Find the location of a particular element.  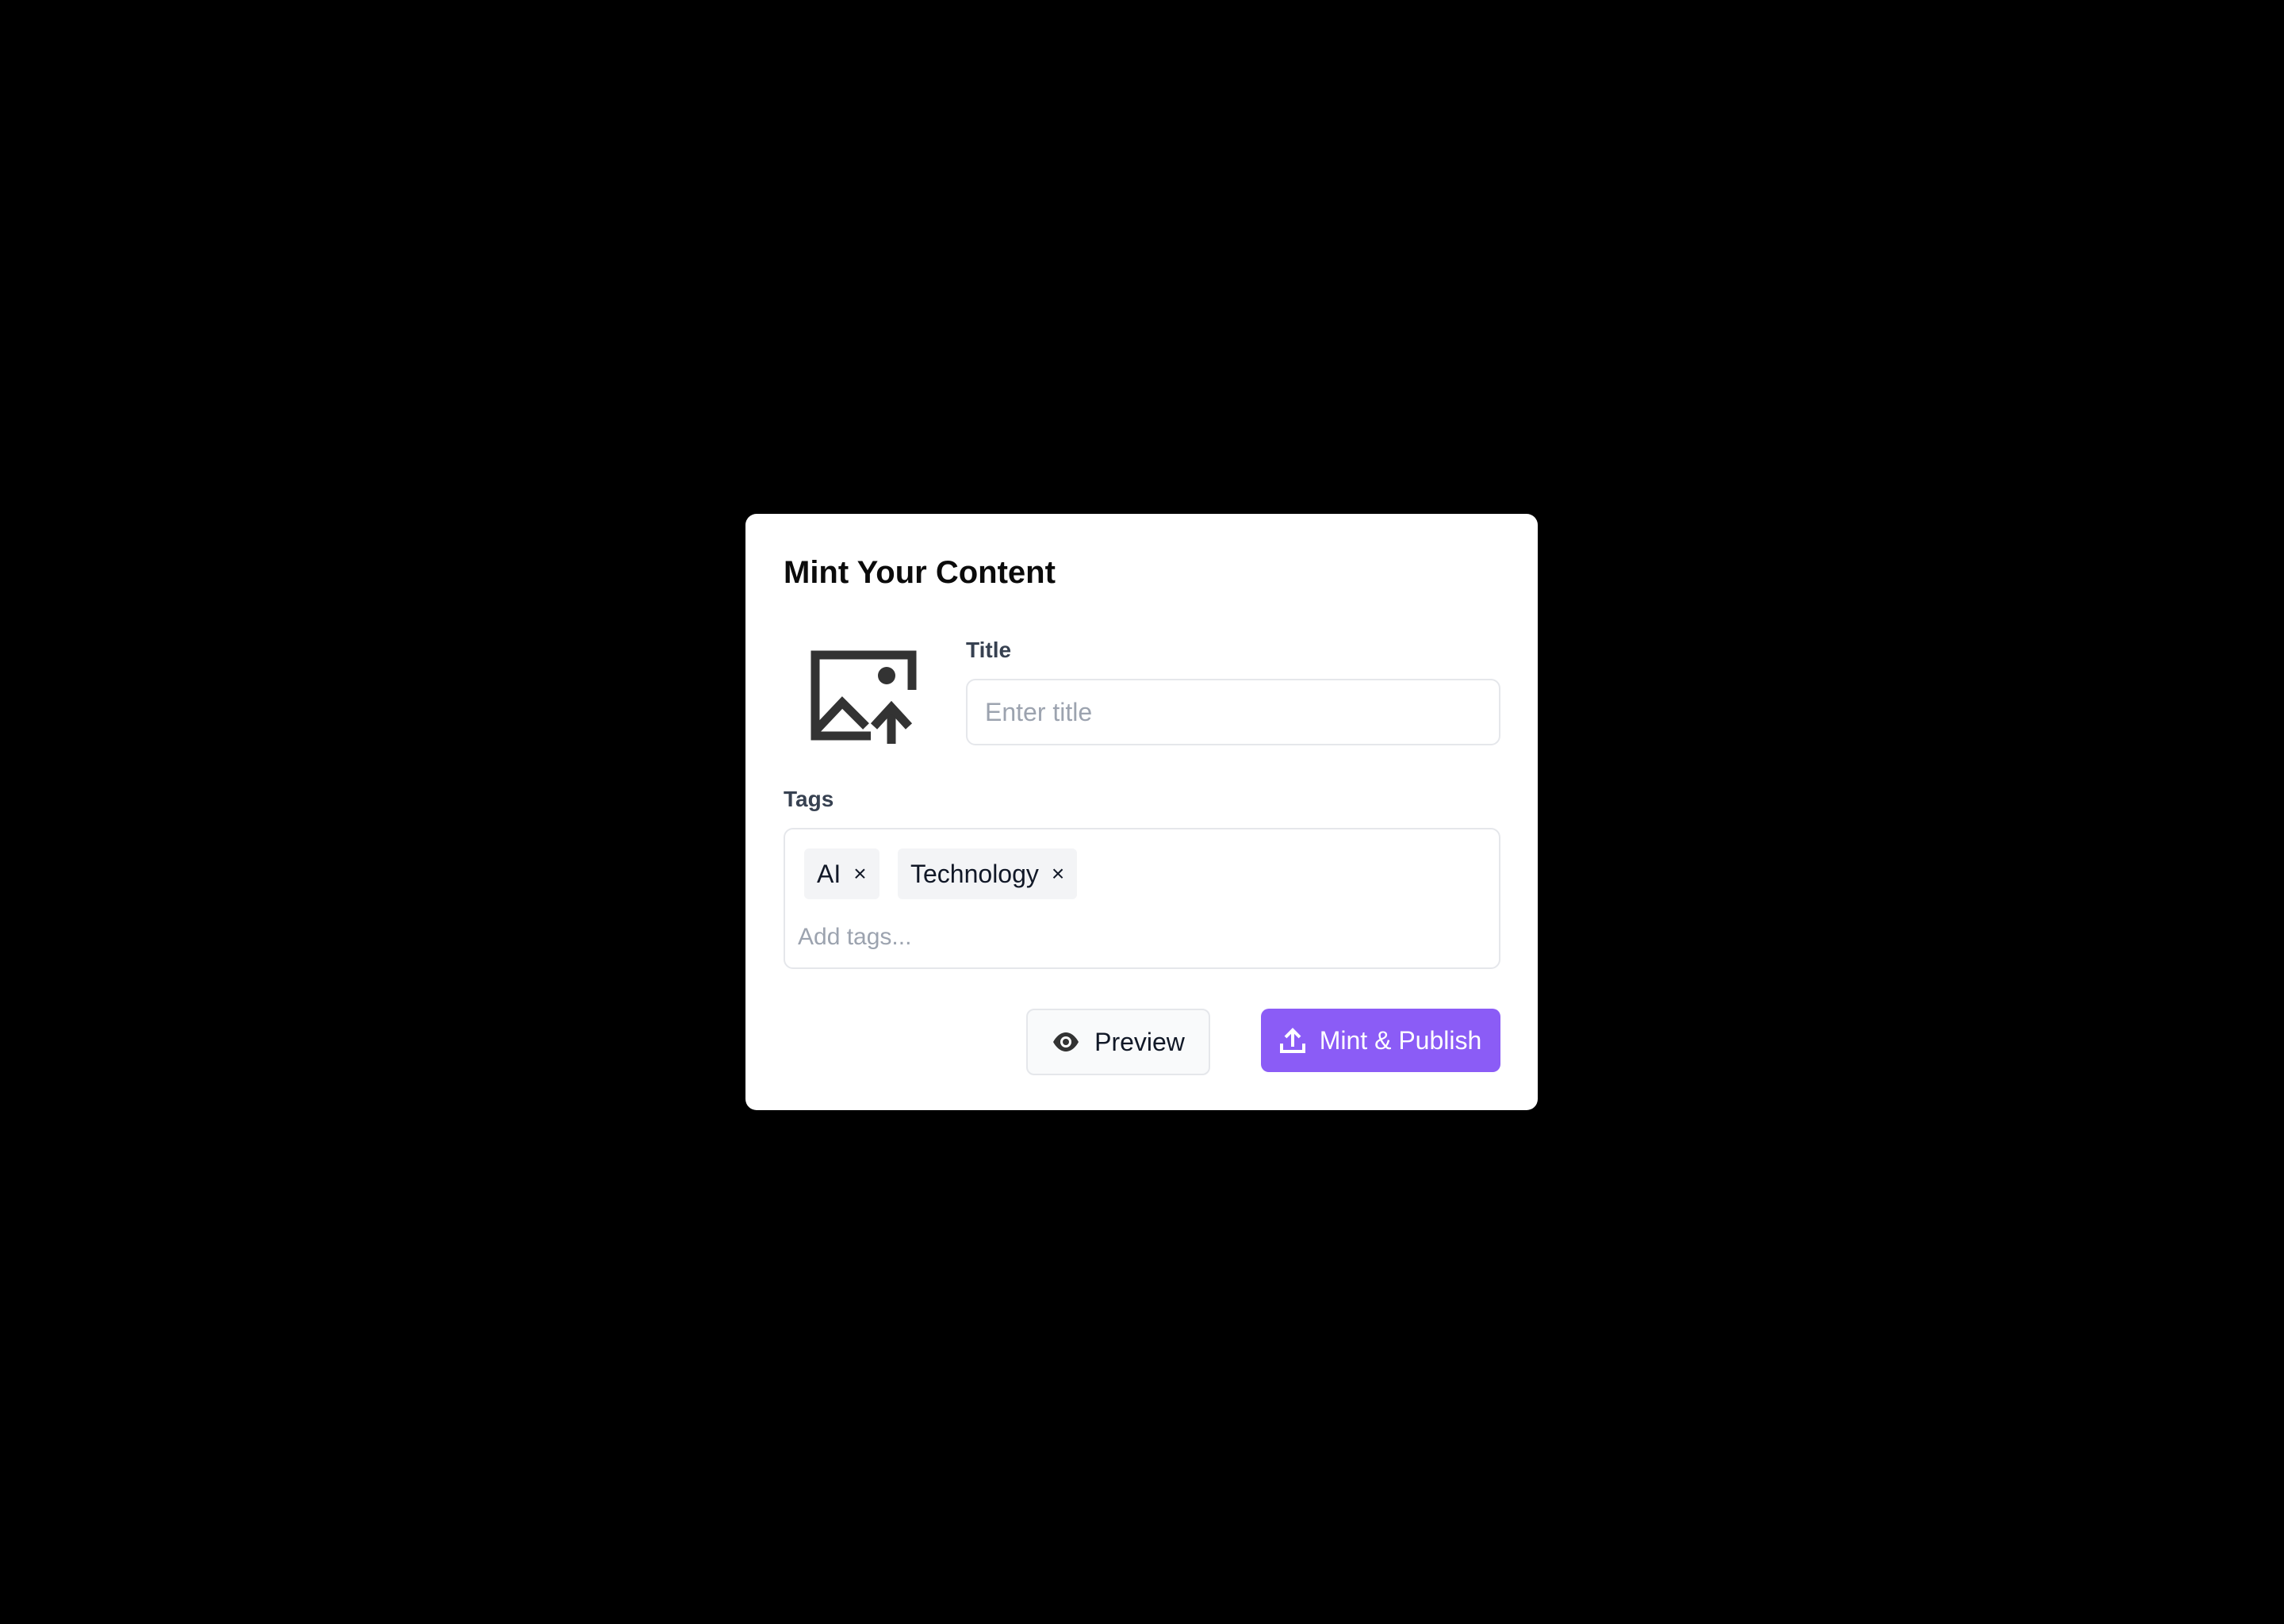

mint-publish-button: Mint & Publish is located at coordinates (1380, 1040).